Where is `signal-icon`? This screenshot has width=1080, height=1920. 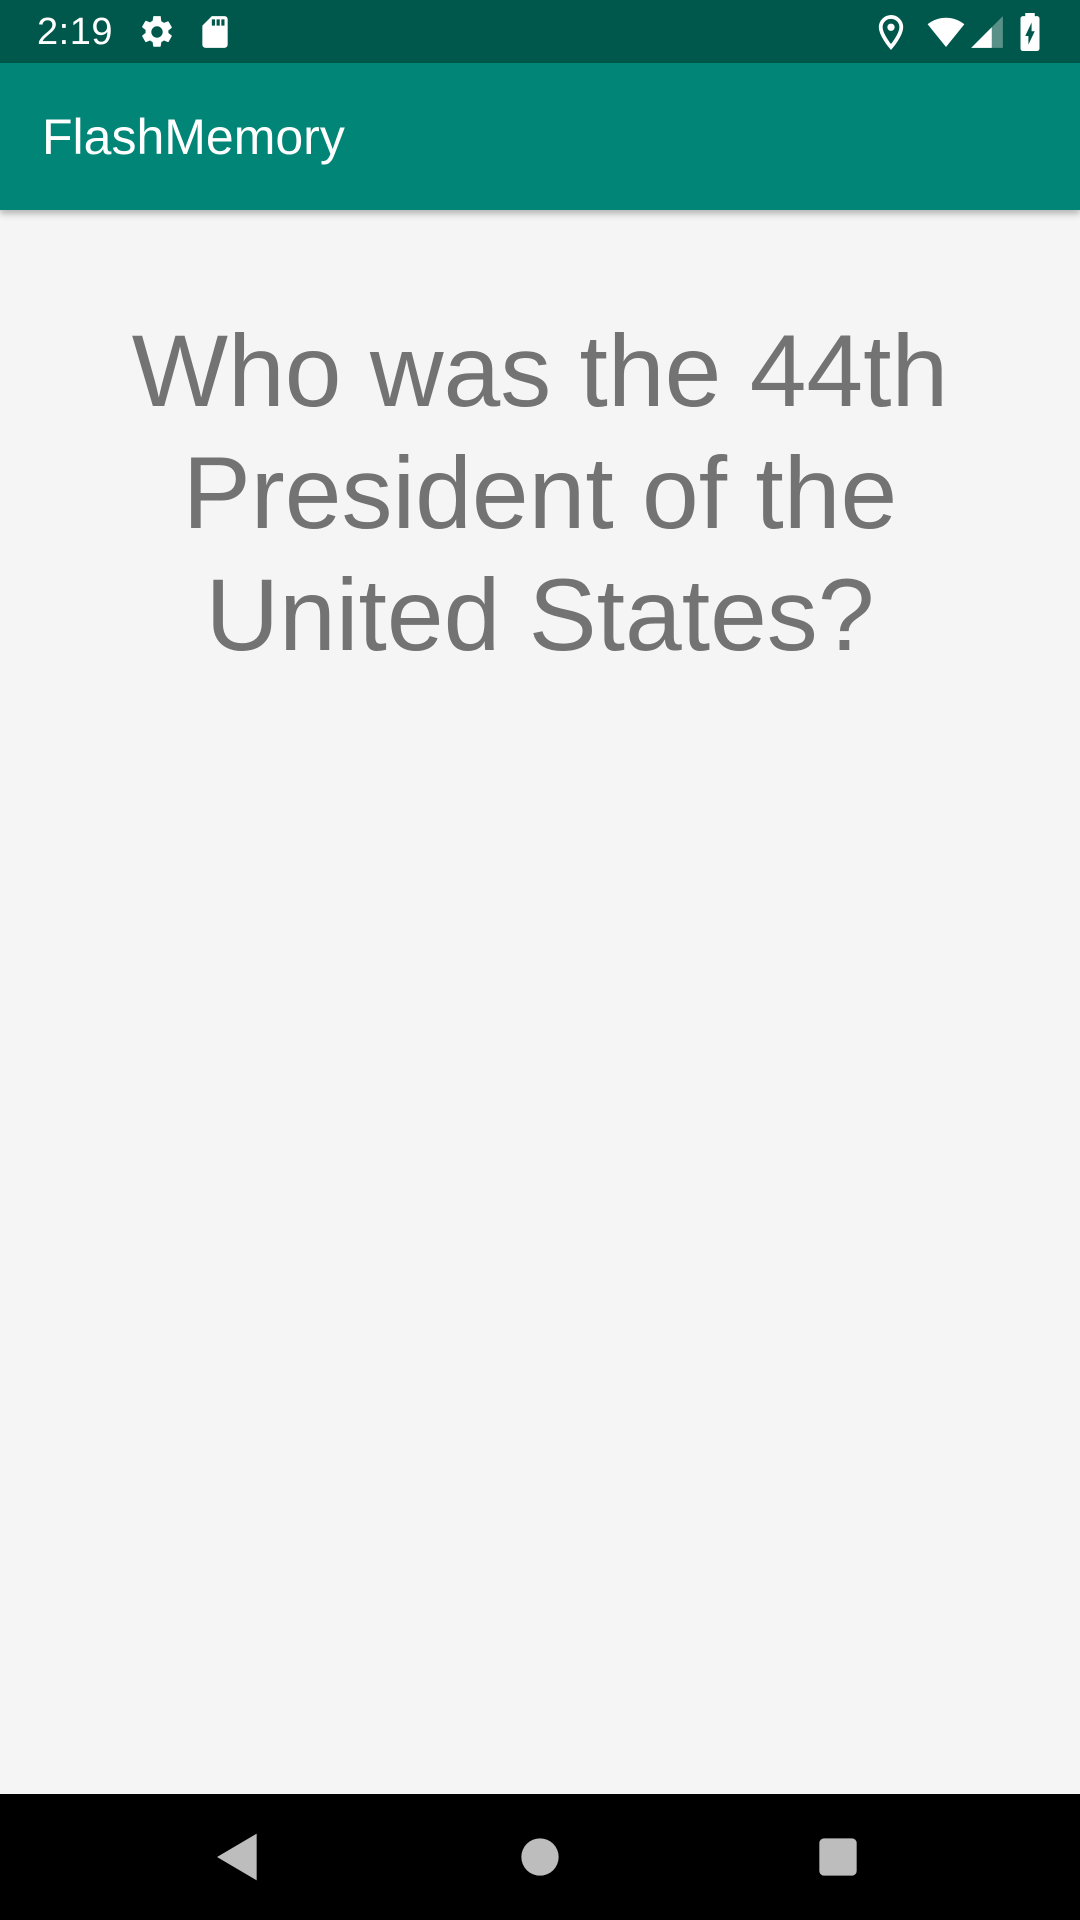
signal-icon is located at coordinates (987, 32).